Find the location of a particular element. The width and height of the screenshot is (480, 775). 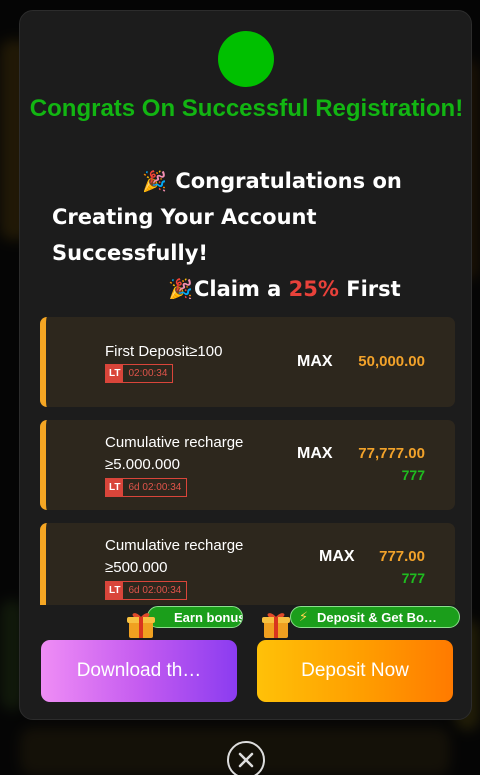

max-value: 777.00 is located at coordinates (402, 556).